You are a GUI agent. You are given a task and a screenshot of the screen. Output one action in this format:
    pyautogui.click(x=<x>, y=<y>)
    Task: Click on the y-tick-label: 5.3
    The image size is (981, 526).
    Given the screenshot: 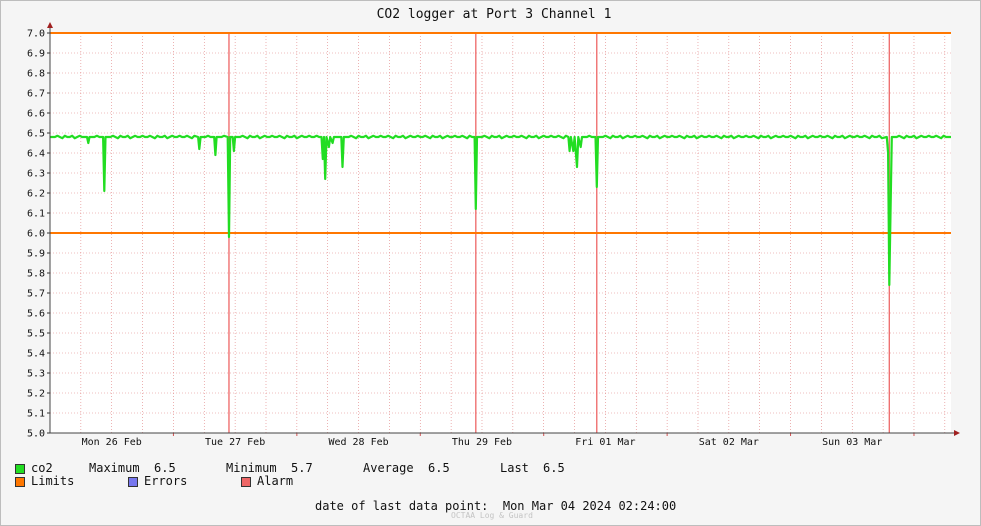 What is the action you would take?
    pyautogui.click(x=36, y=374)
    